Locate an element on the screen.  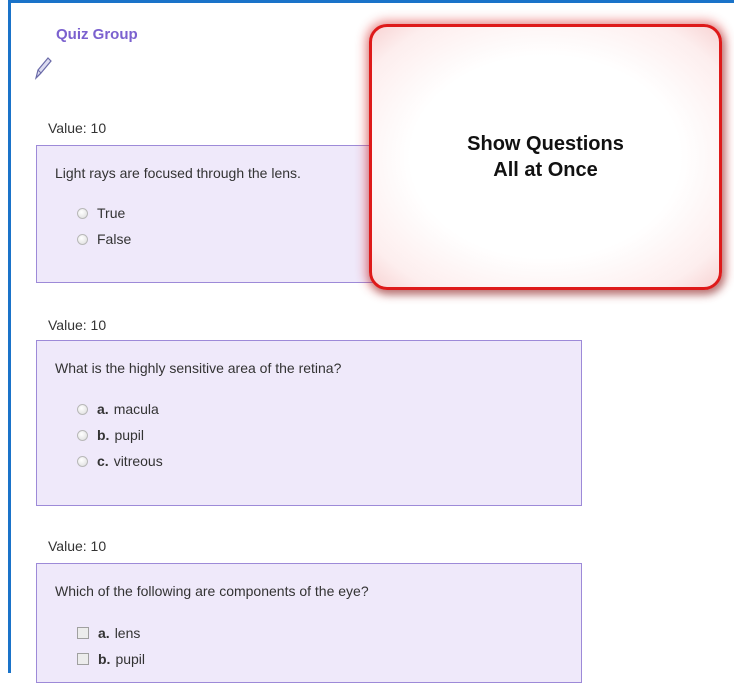
question-3-value: Value: 10 is located at coordinates (77, 546).